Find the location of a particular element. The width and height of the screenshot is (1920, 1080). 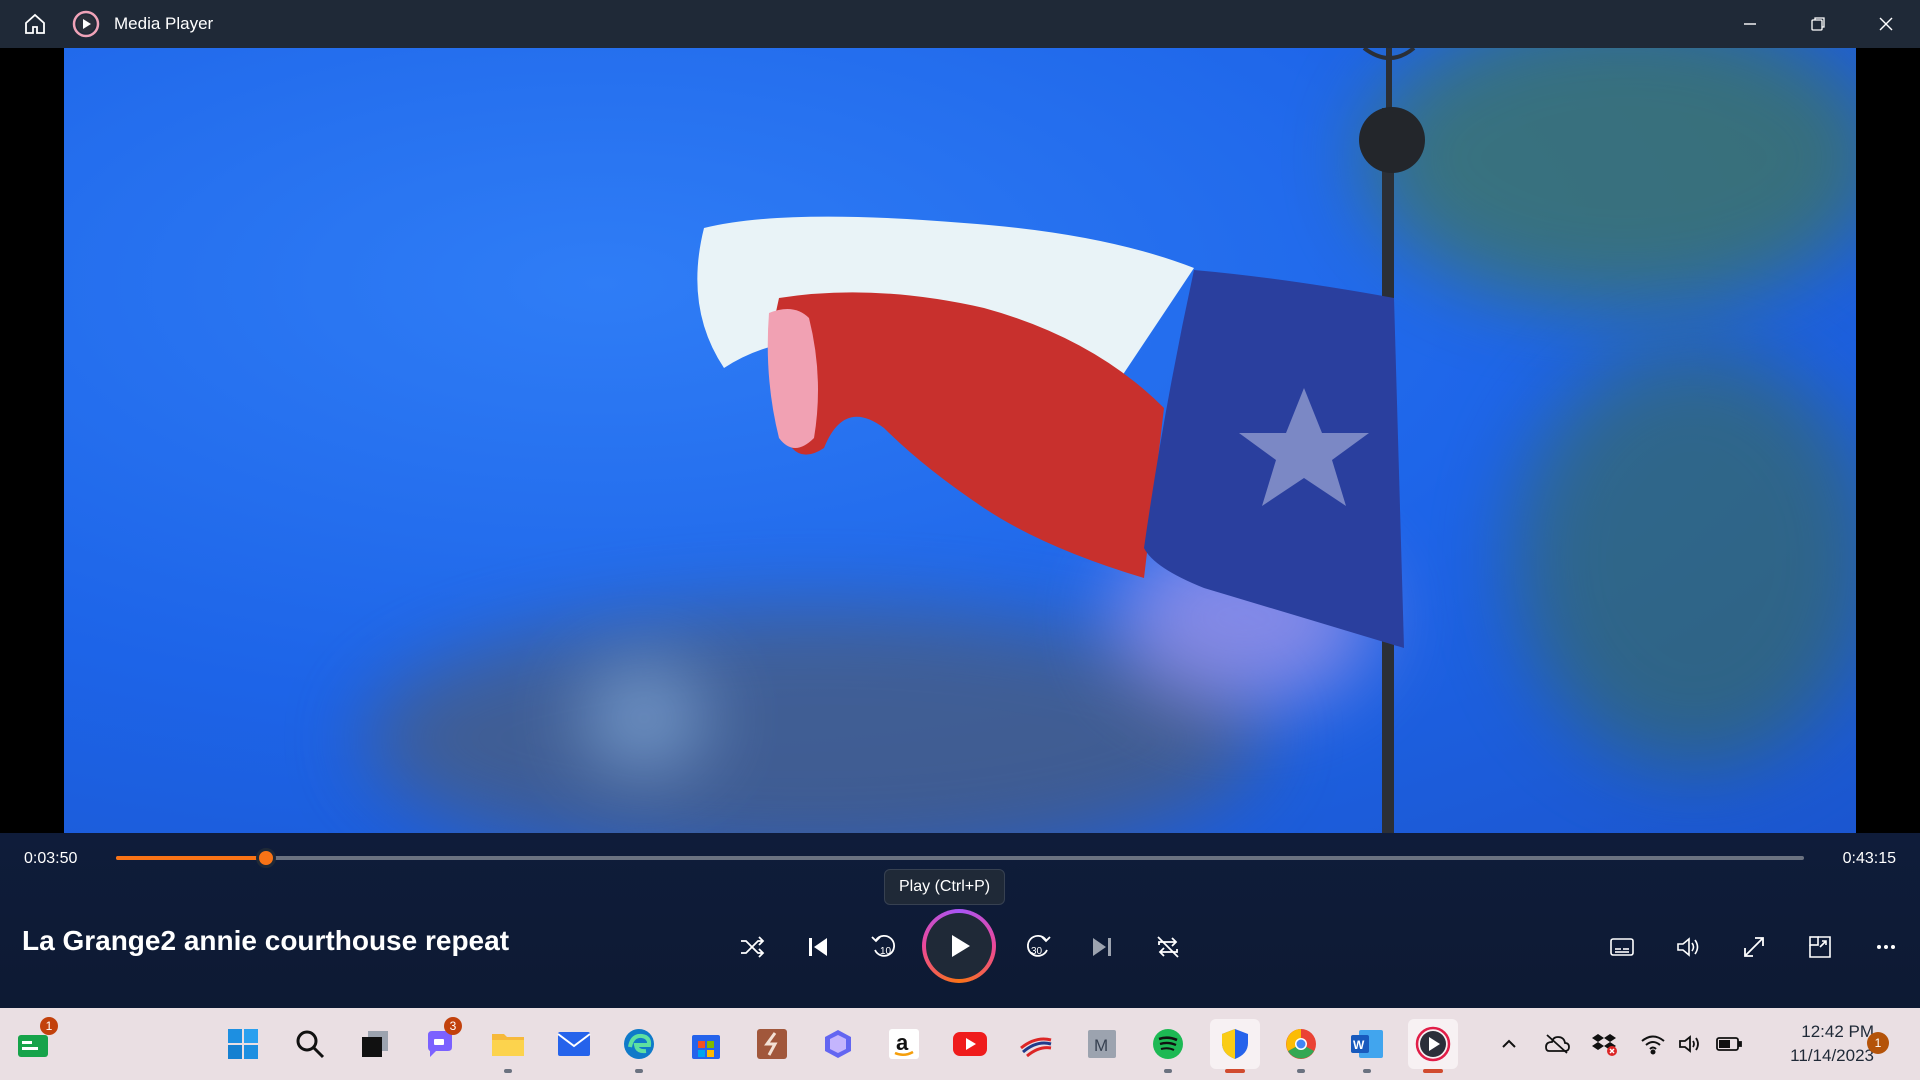

task-view-icon is located at coordinates (375, 1044).